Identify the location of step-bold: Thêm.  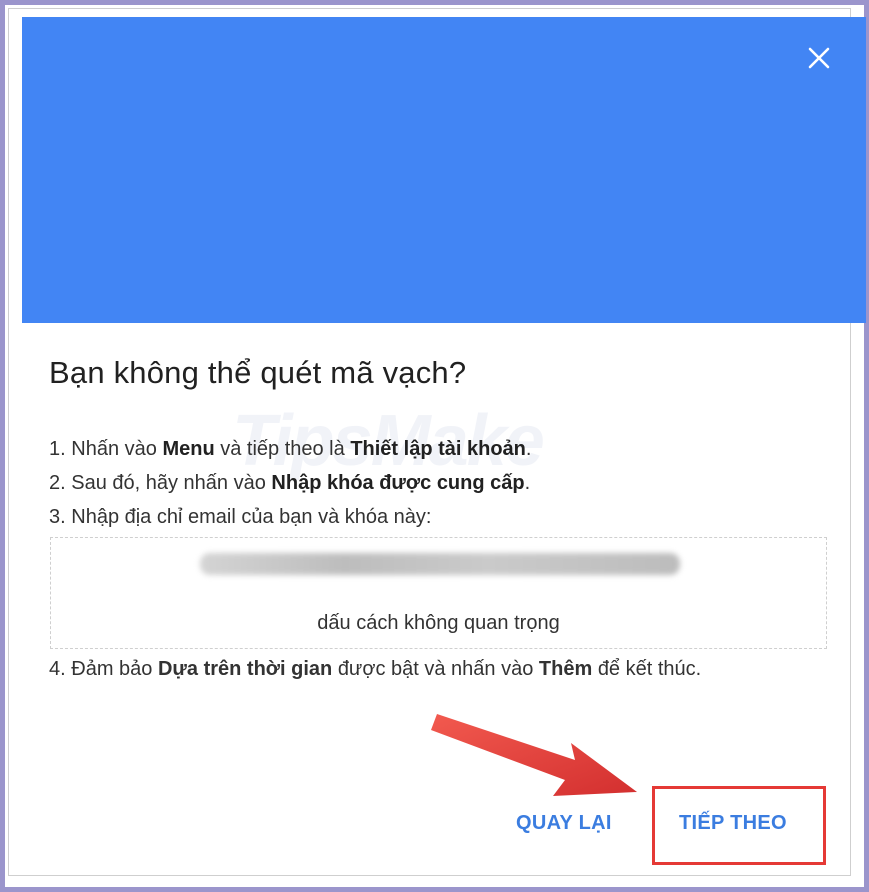
(565, 669).